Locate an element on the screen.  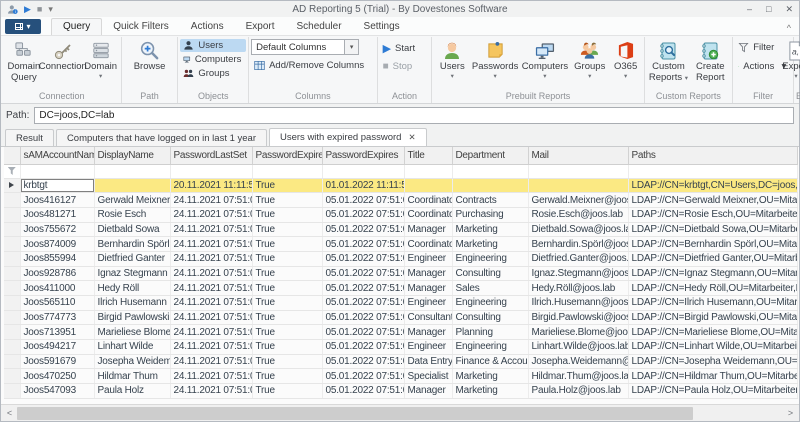
grid-cell: Joos591679 is located at coordinates (57, 362).